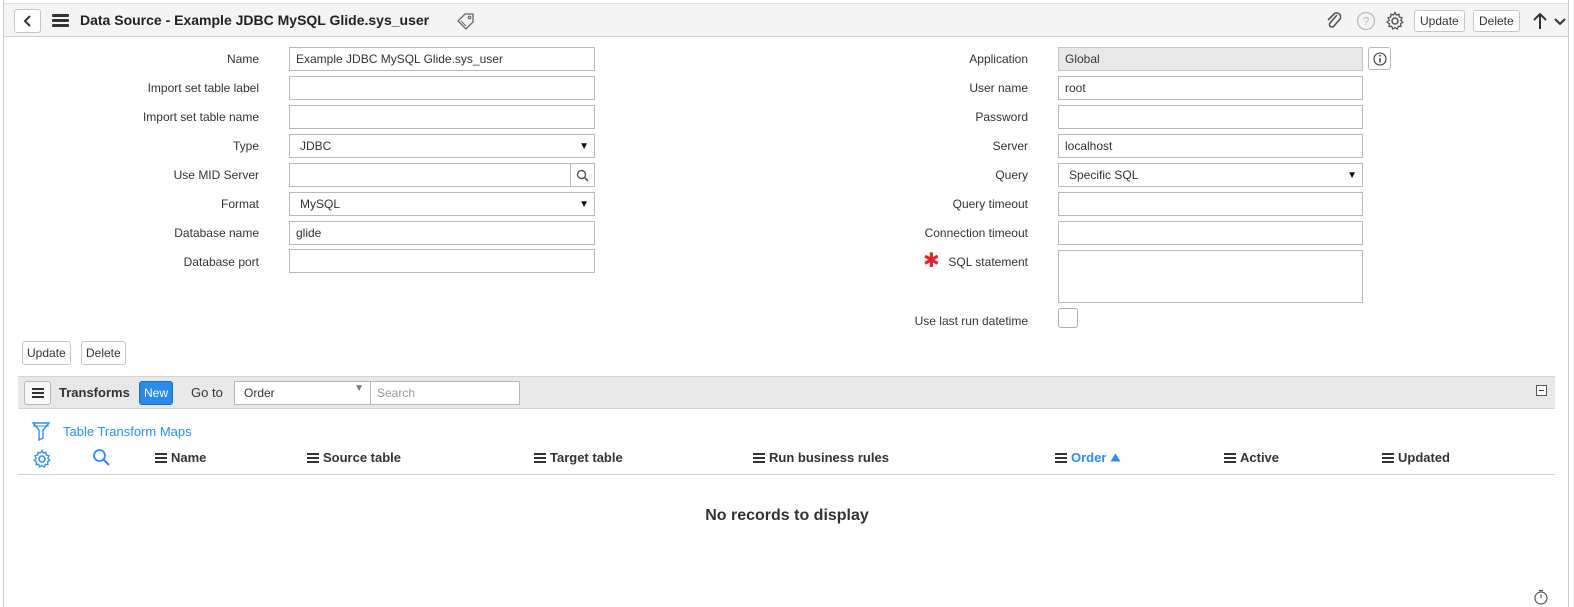 This screenshot has width=1574, height=607. What do you see at coordinates (1210, 59) in the screenshot?
I see `application-field: Global` at bounding box center [1210, 59].